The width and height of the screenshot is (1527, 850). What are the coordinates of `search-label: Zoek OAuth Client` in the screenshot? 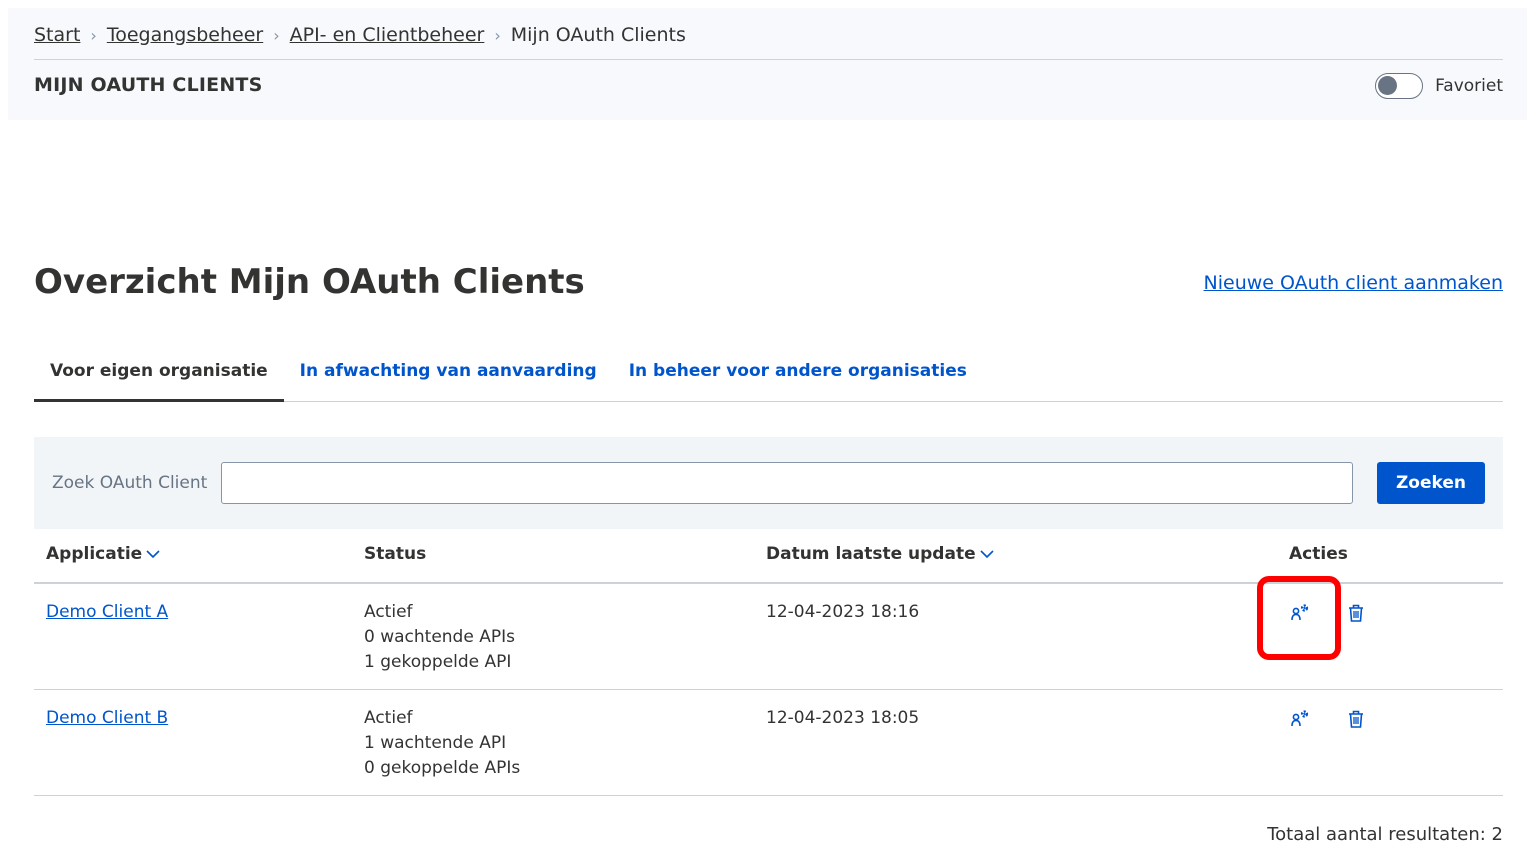 It's located at (130, 483).